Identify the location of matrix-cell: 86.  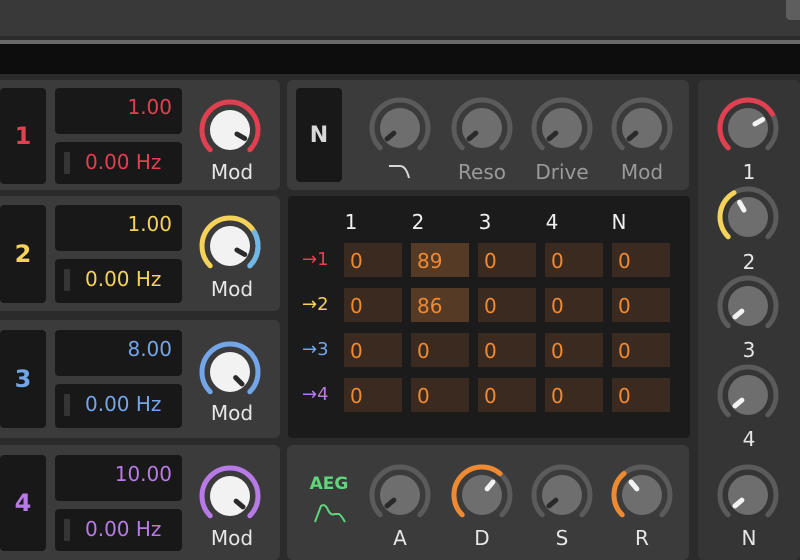
(440, 305).